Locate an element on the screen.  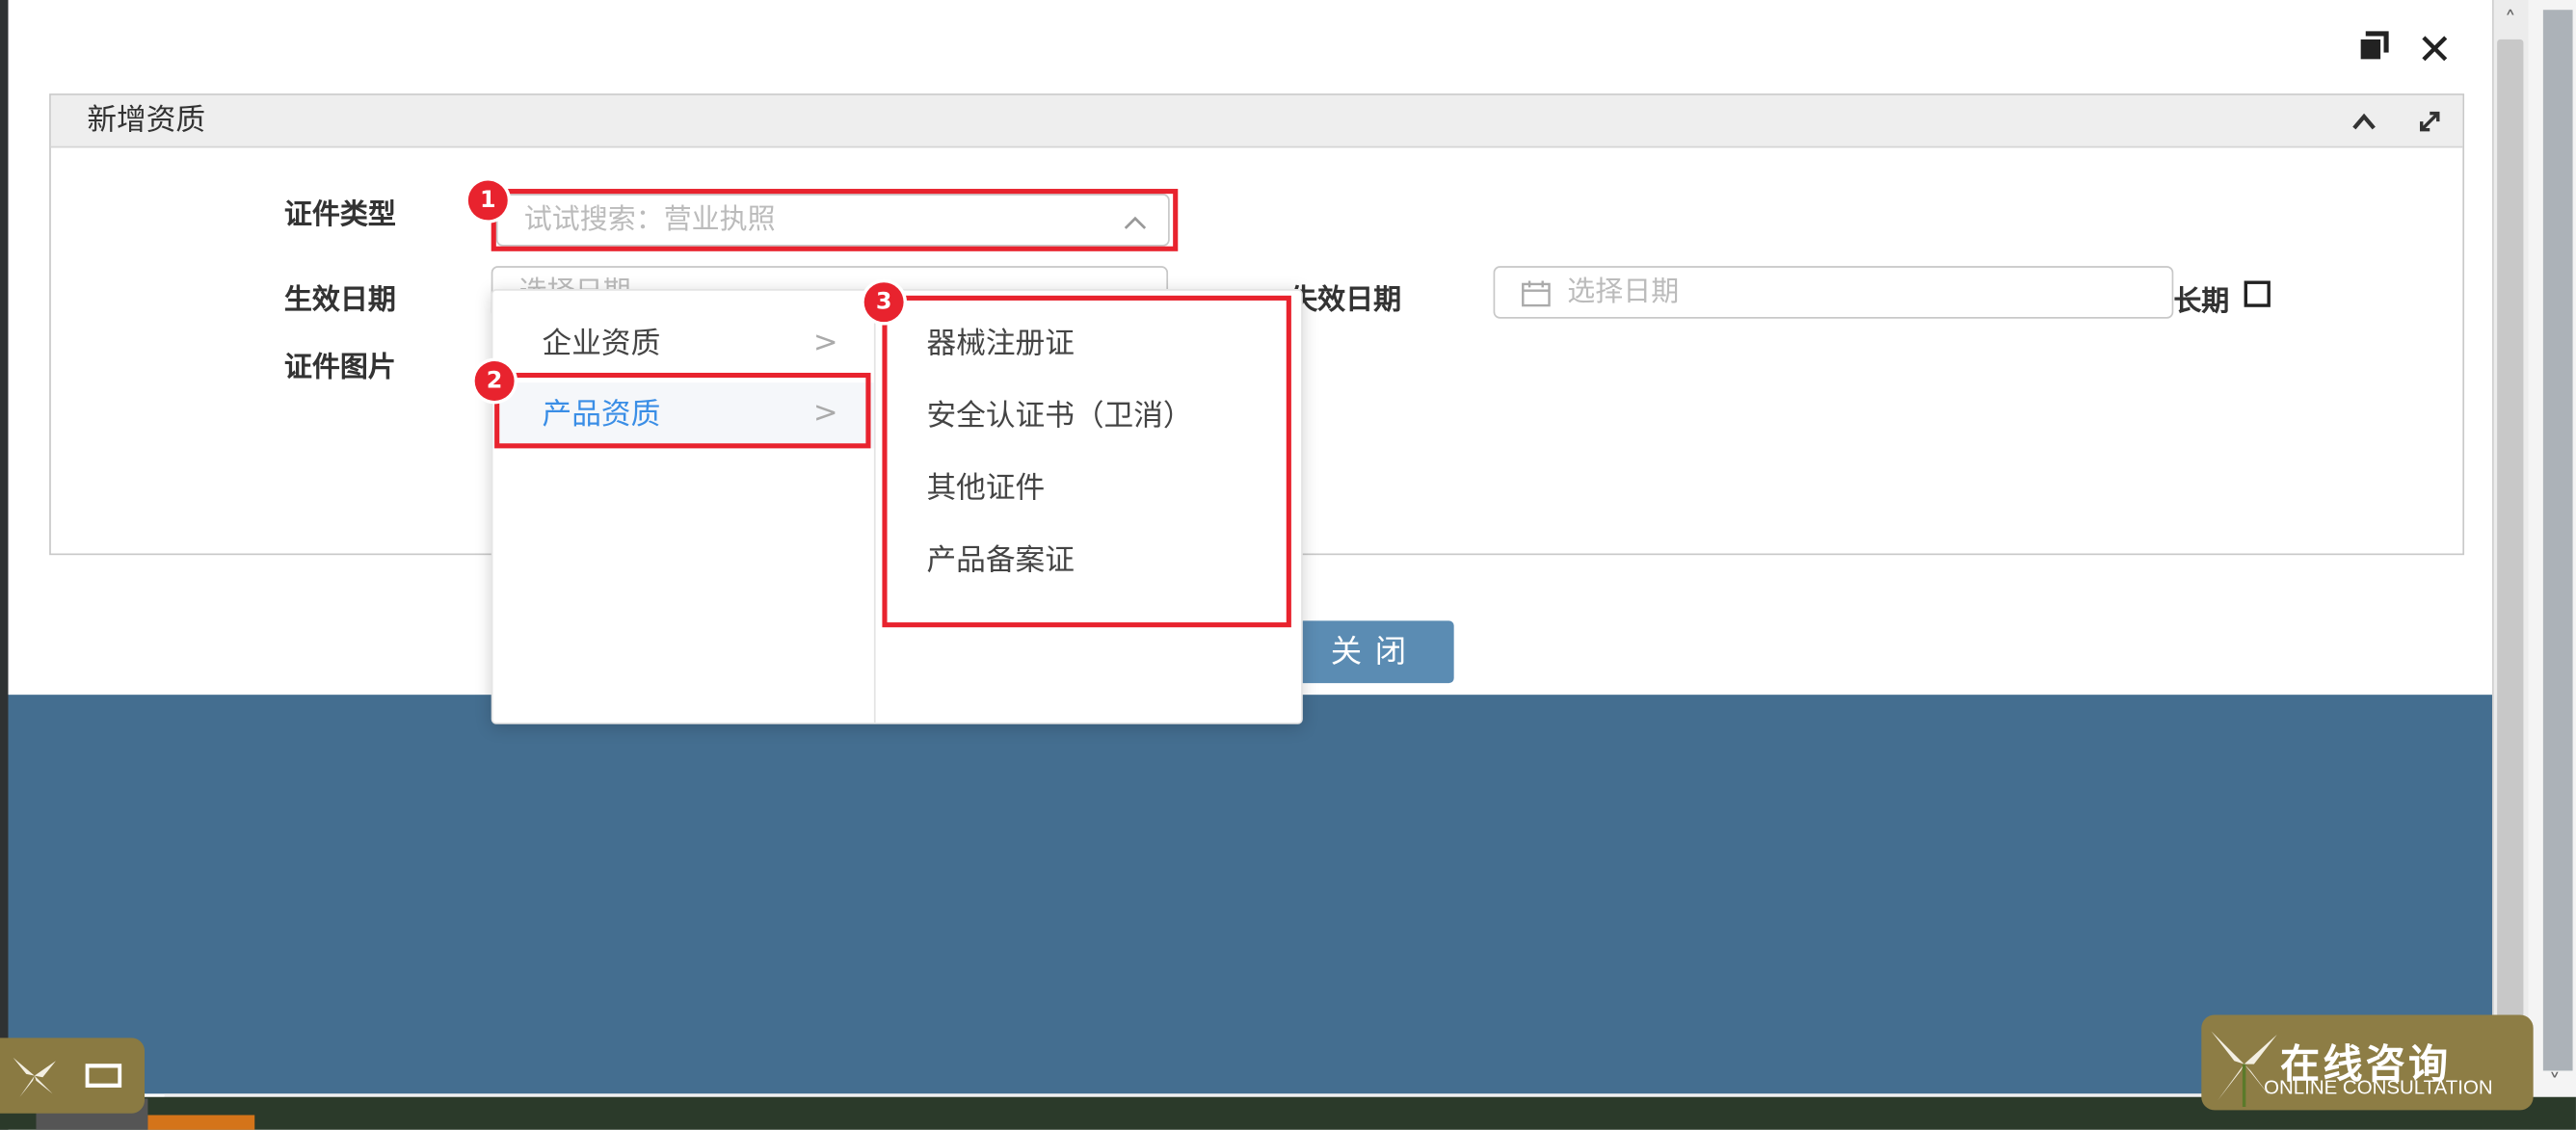
calendar-icon is located at coordinates (1536, 293).